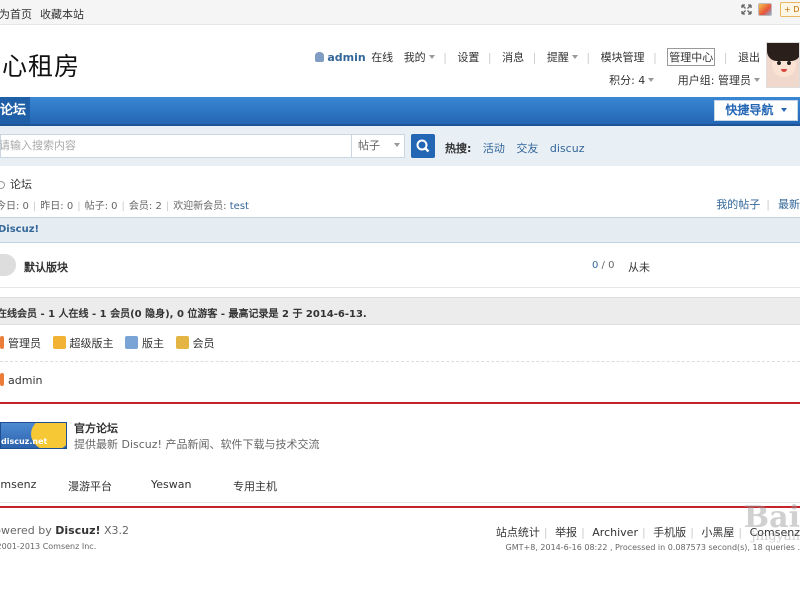 This screenshot has width=800, height=600. What do you see at coordinates (468, 57) in the screenshot?
I see `settings-link: 设置` at bounding box center [468, 57].